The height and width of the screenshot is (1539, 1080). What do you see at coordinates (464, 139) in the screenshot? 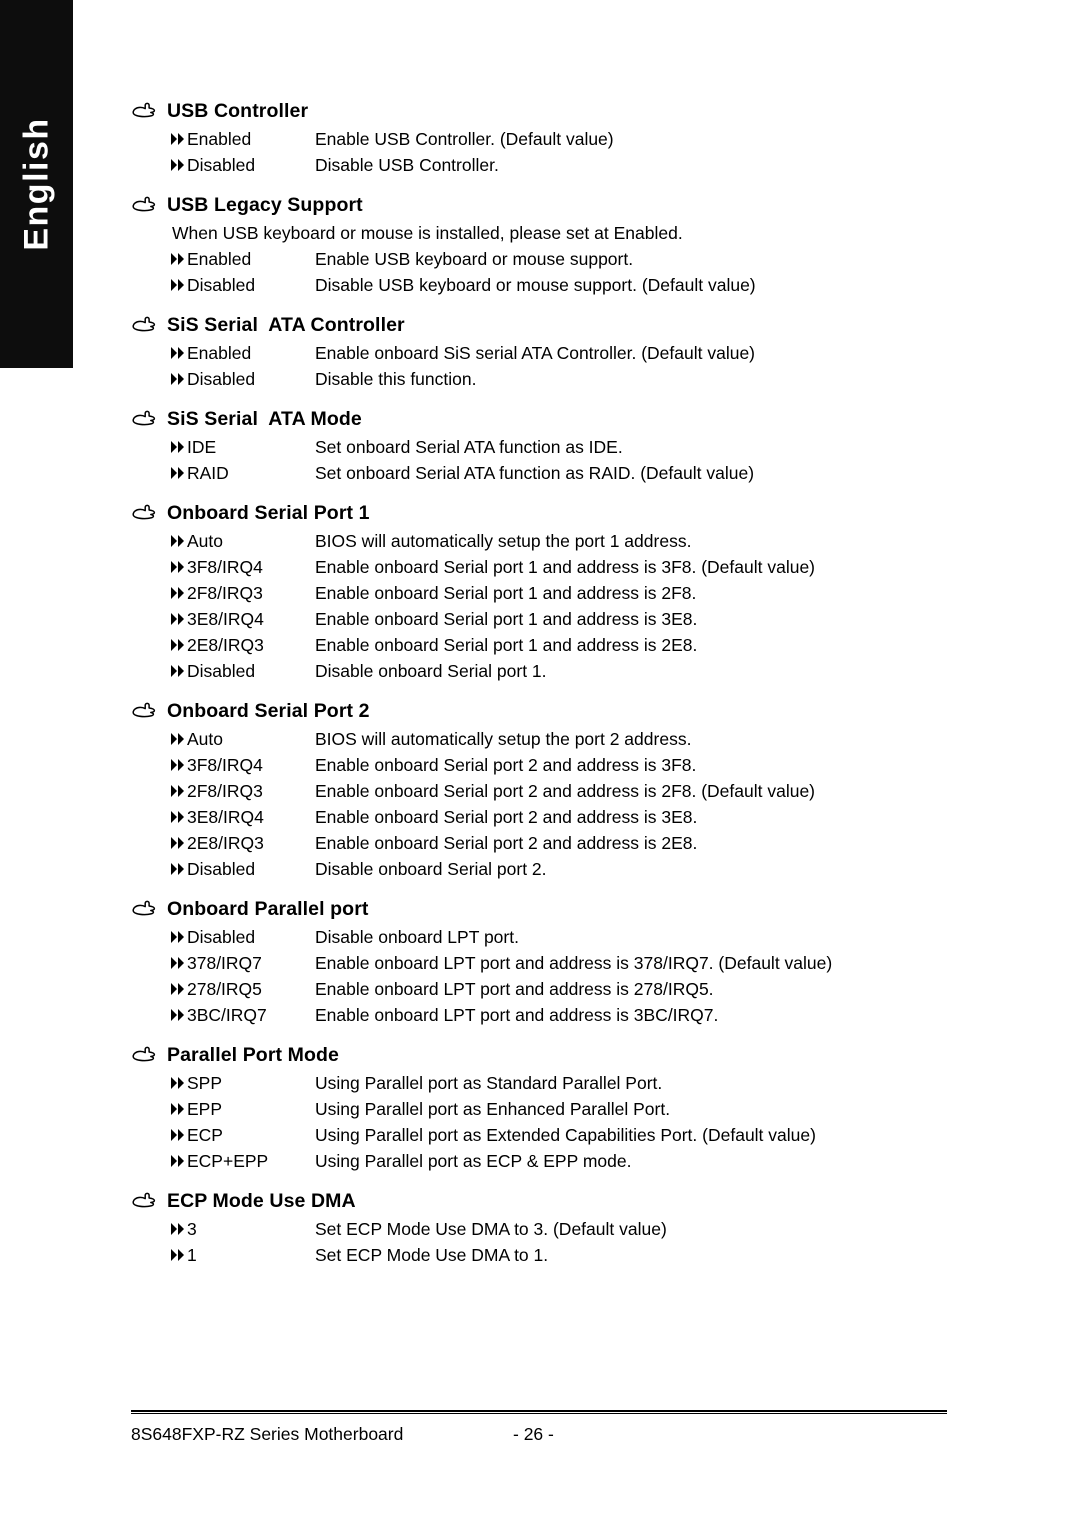
I see `option-description: Enable USB Controller. (Default value)` at bounding box center [464, 139].